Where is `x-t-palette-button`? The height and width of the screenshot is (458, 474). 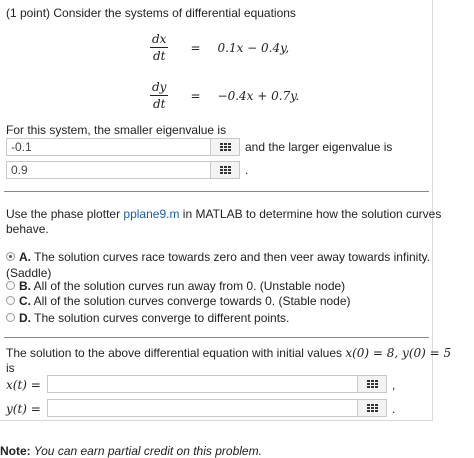
x-t-palette-button is located at coordinates (372, 384).